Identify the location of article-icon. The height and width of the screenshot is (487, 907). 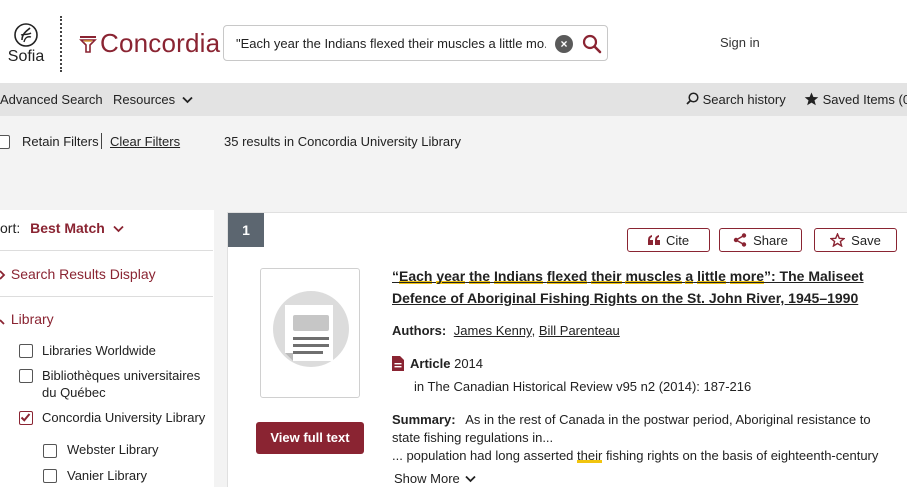
(398, 363).